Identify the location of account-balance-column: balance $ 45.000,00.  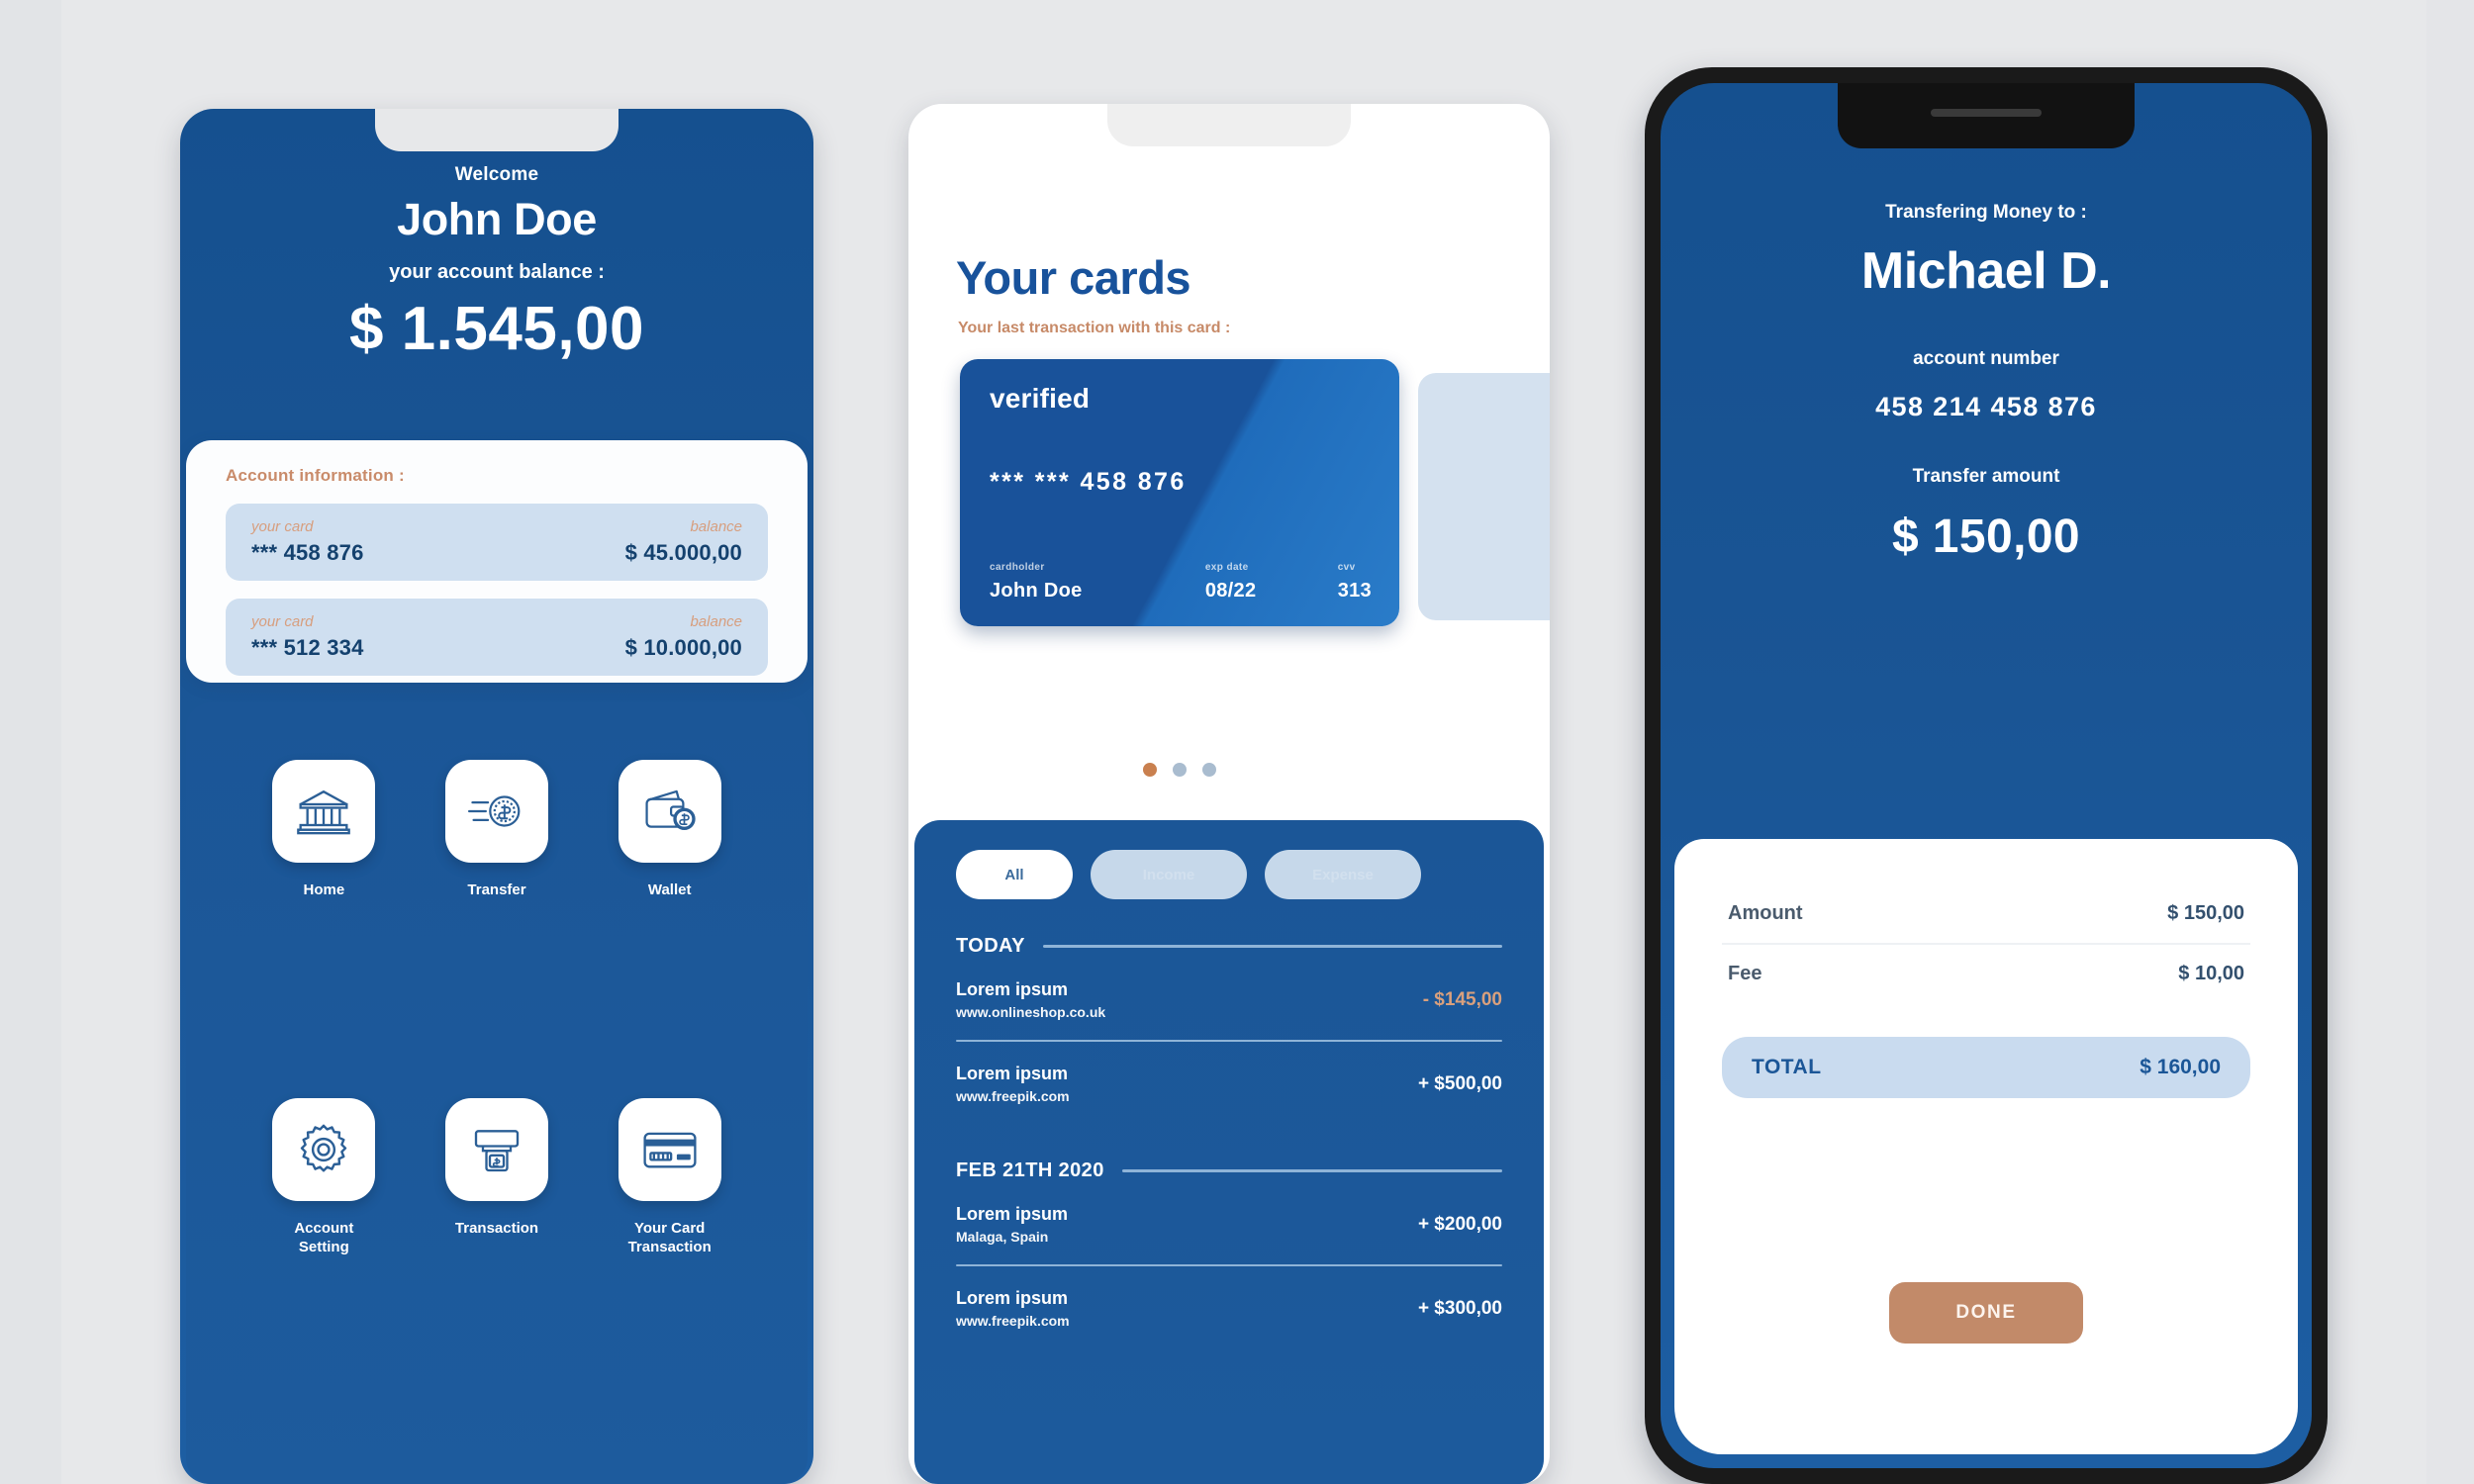
(684, 542).